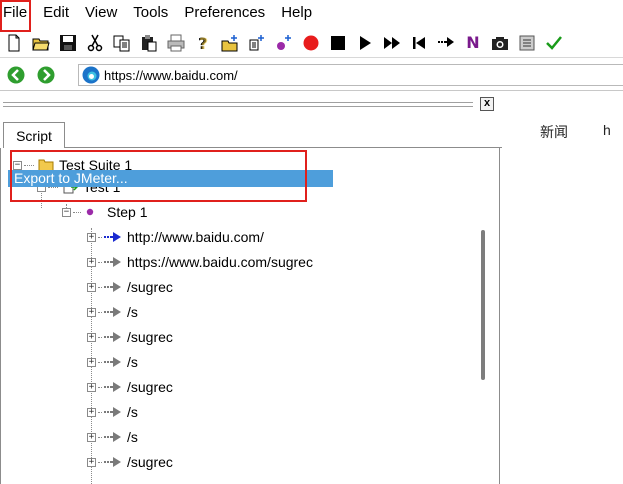 Image resolution: width=623 pixels, height=484 pixels. I want to click on url-input, so click(344, 75).